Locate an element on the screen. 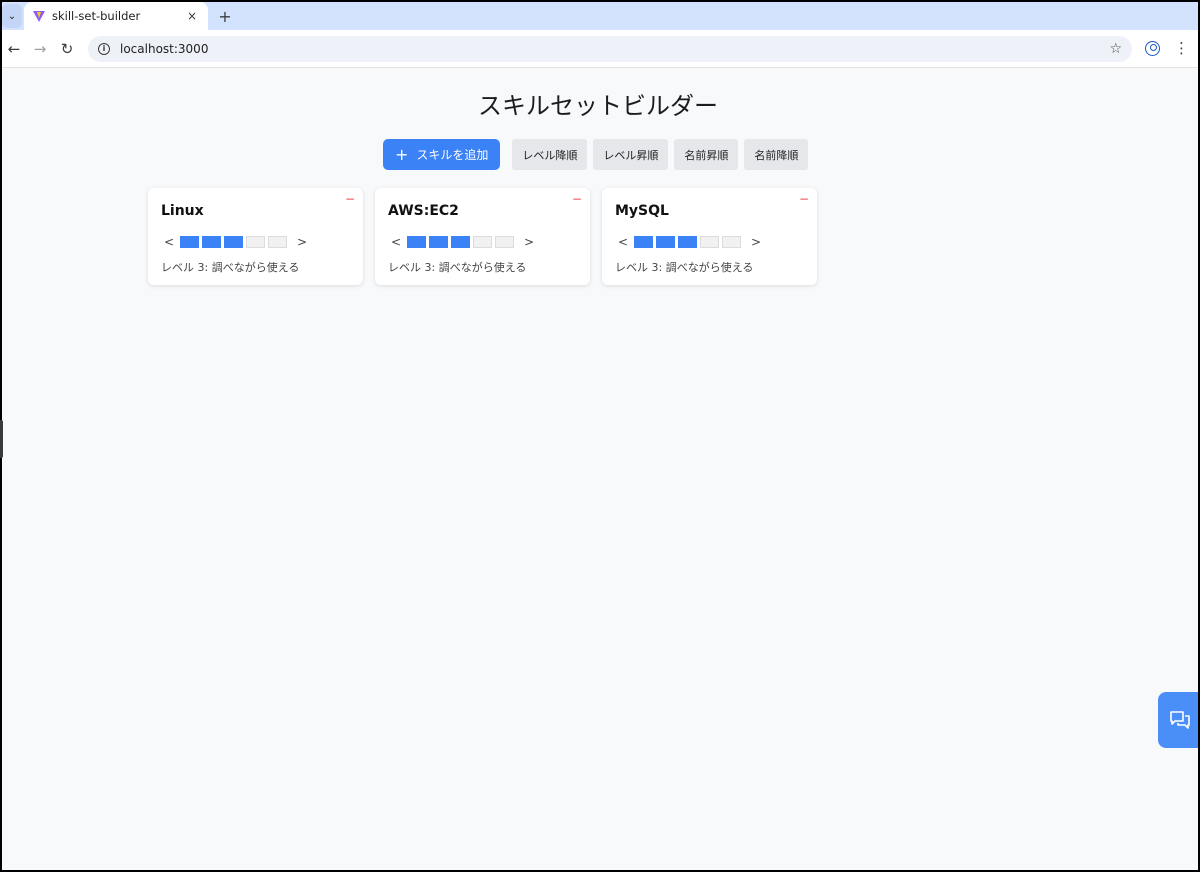  browser-toolbar: ← → ↻ i localhost:3000 ☆ ⋮ is located at coordinates (600, 49).